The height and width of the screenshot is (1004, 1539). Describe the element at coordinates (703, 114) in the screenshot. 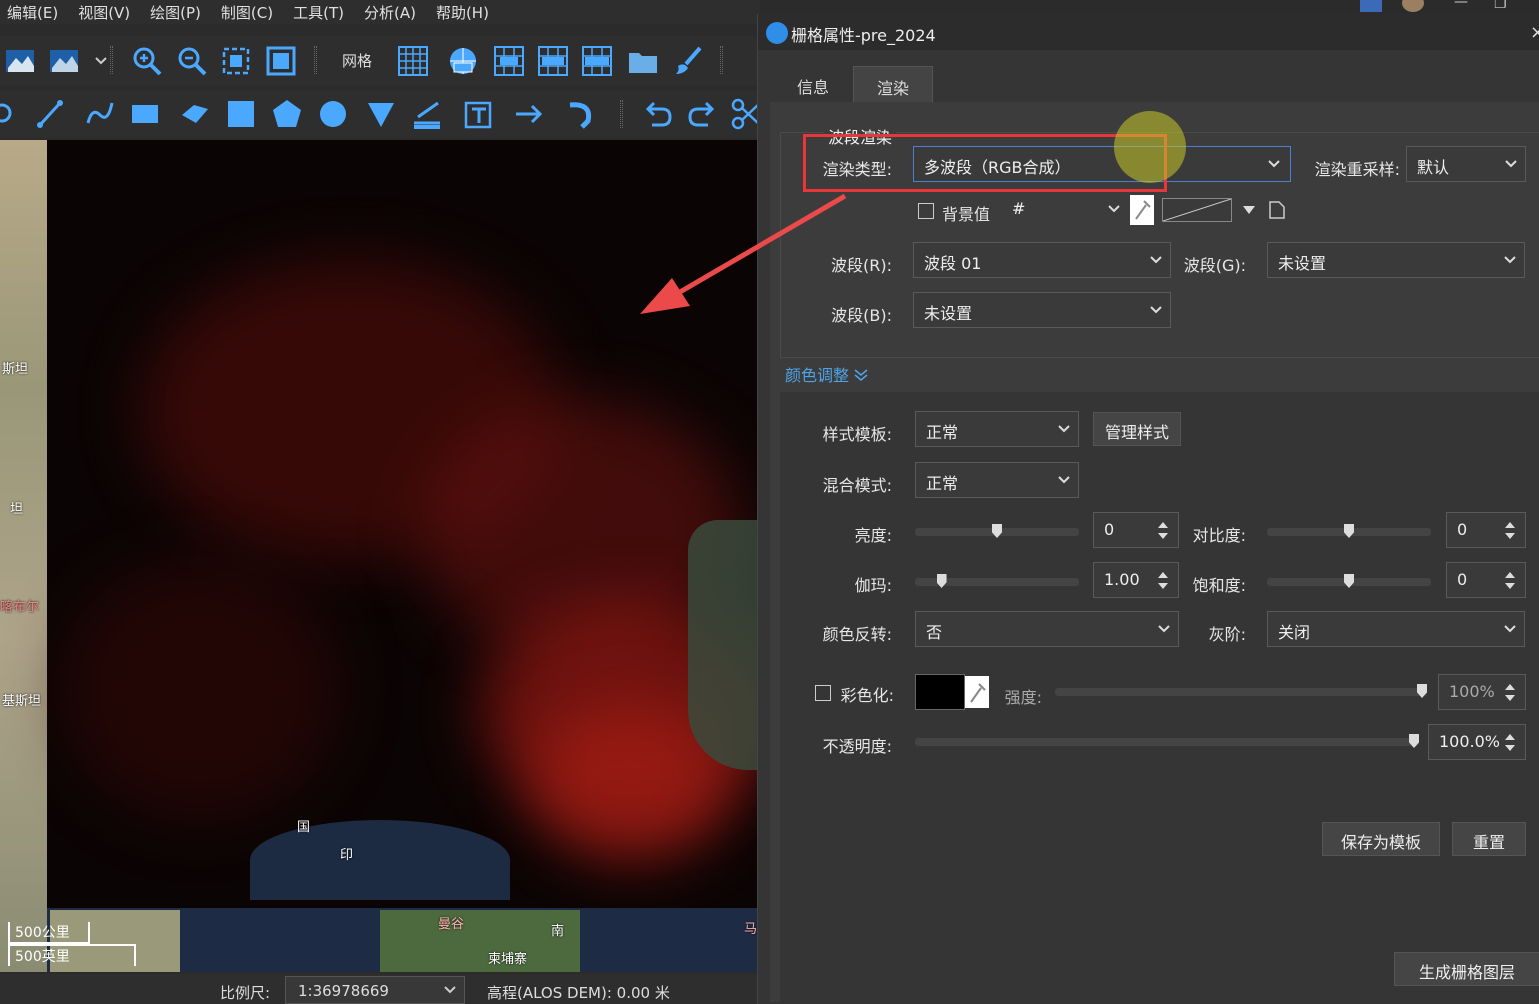

I see `redo-icon` at that location.